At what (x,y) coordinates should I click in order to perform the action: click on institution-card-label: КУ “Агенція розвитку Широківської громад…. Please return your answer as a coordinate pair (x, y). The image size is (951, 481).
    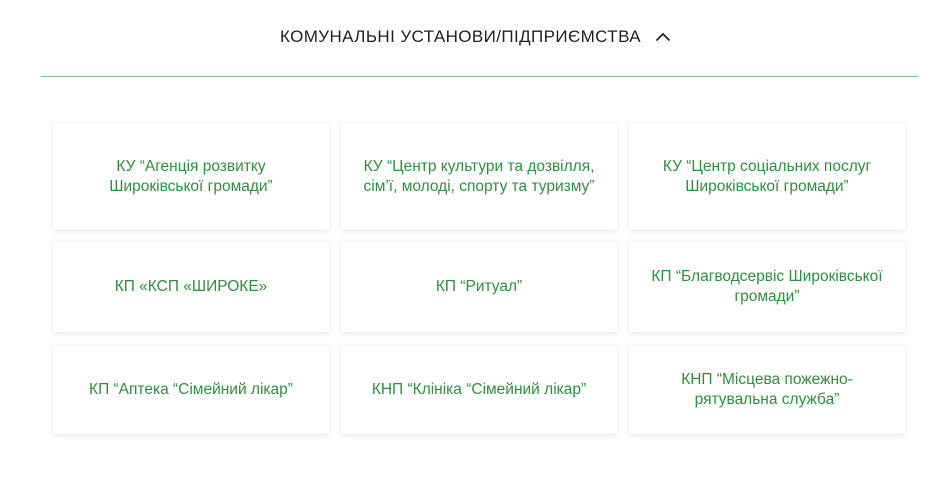
    Looking at the image, I should click on (191, 176).